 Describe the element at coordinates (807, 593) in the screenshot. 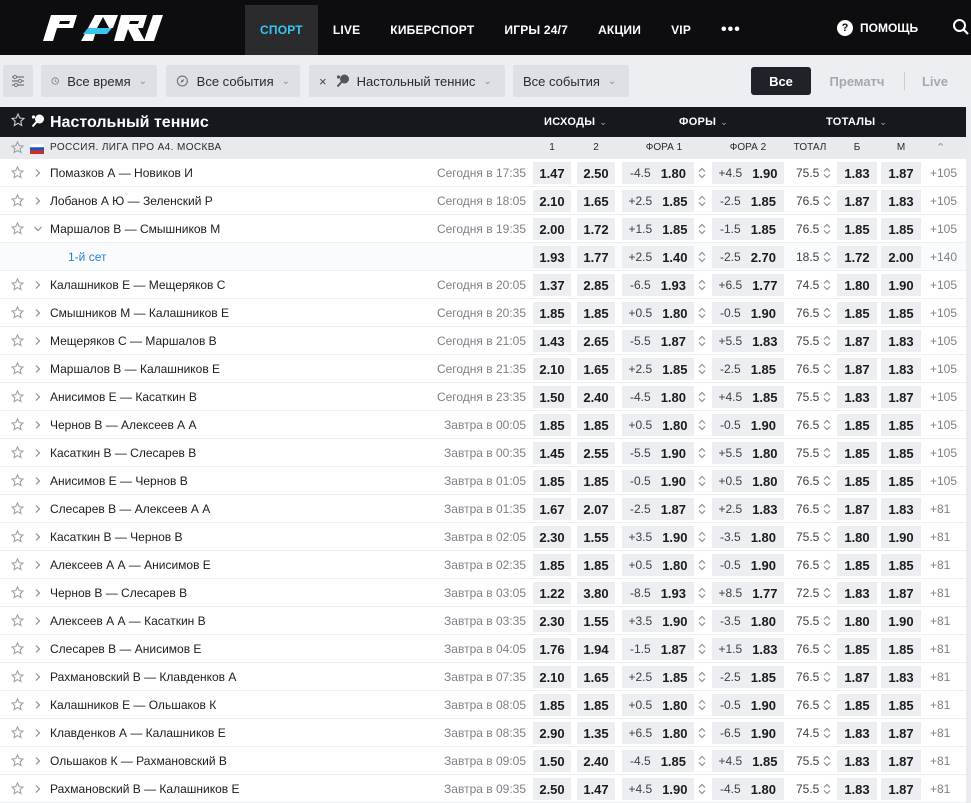

I see `total-param: 72.5` at that location.